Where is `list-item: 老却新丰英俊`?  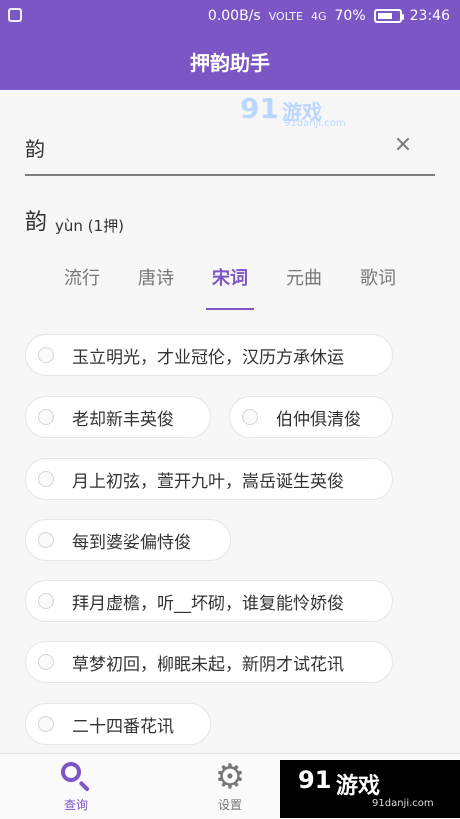
list-item: 老却新丰英俊 is located at coordinates (118, 417).